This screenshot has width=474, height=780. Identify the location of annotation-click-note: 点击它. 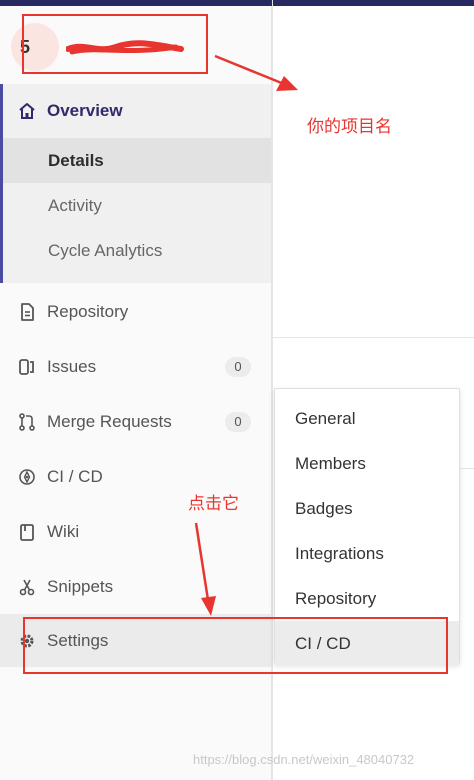
(213, 503).